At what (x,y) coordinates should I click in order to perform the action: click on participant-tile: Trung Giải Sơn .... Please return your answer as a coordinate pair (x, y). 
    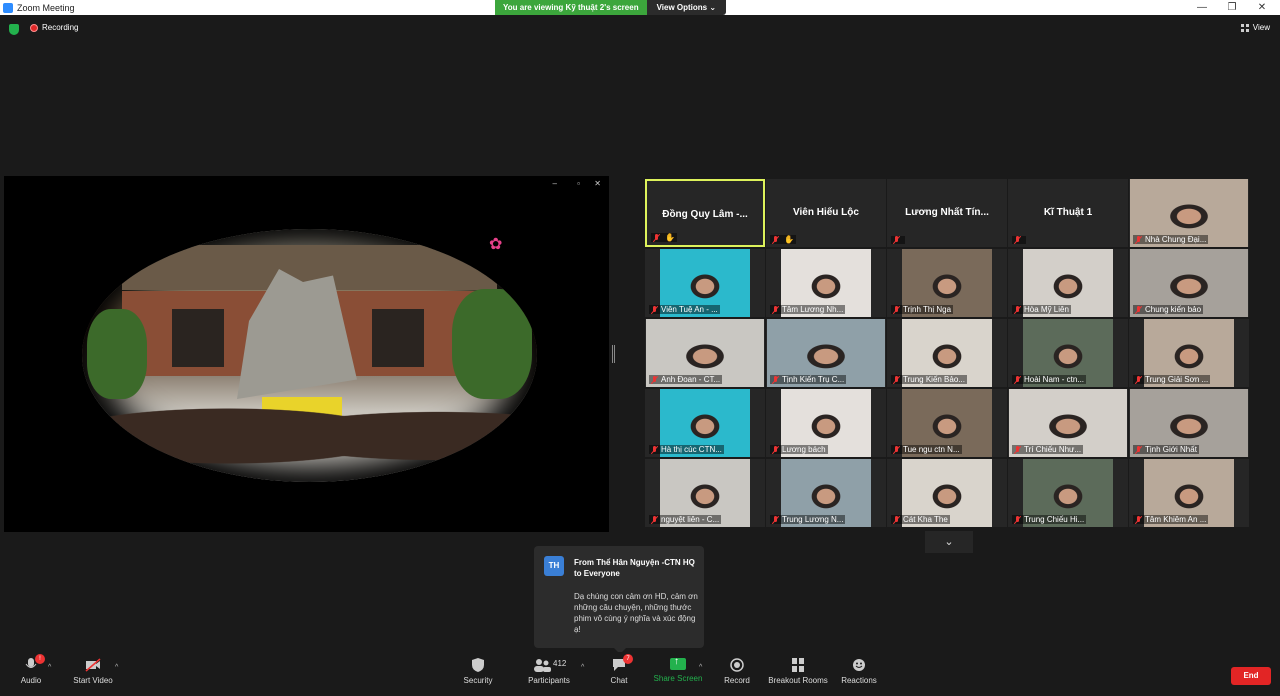
    Looking at the image, I should click on (1189, 353).